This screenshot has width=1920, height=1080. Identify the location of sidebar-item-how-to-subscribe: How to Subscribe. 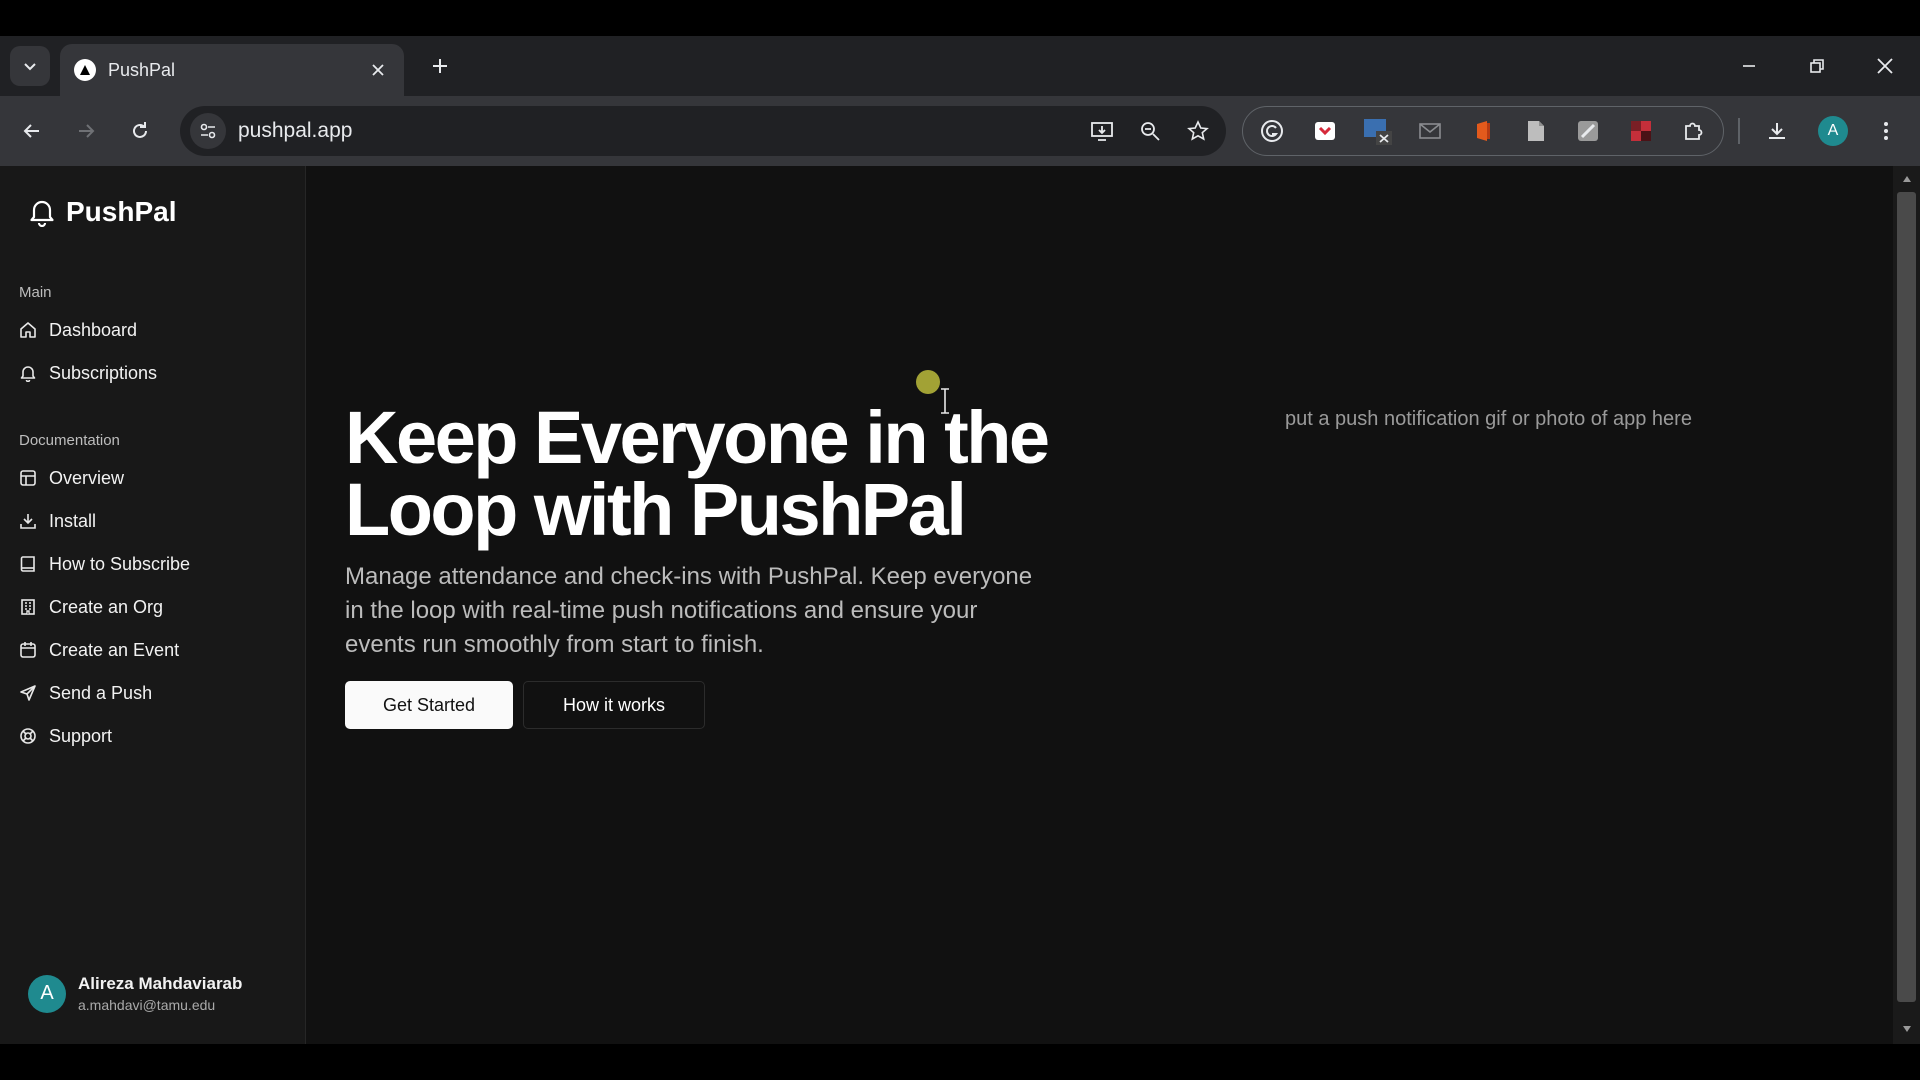
(154, 564).